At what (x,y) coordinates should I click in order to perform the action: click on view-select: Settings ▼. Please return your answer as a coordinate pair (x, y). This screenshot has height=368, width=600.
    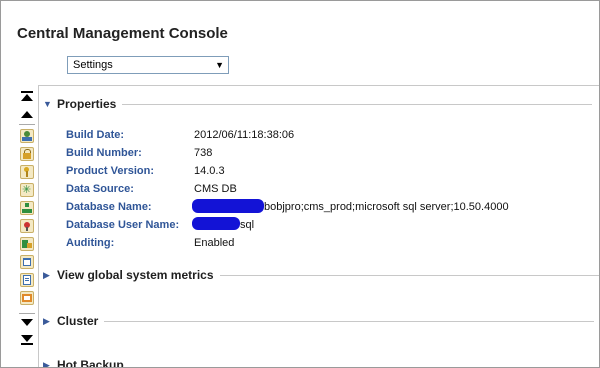
    Looking at the image, I should click on (148, 65).